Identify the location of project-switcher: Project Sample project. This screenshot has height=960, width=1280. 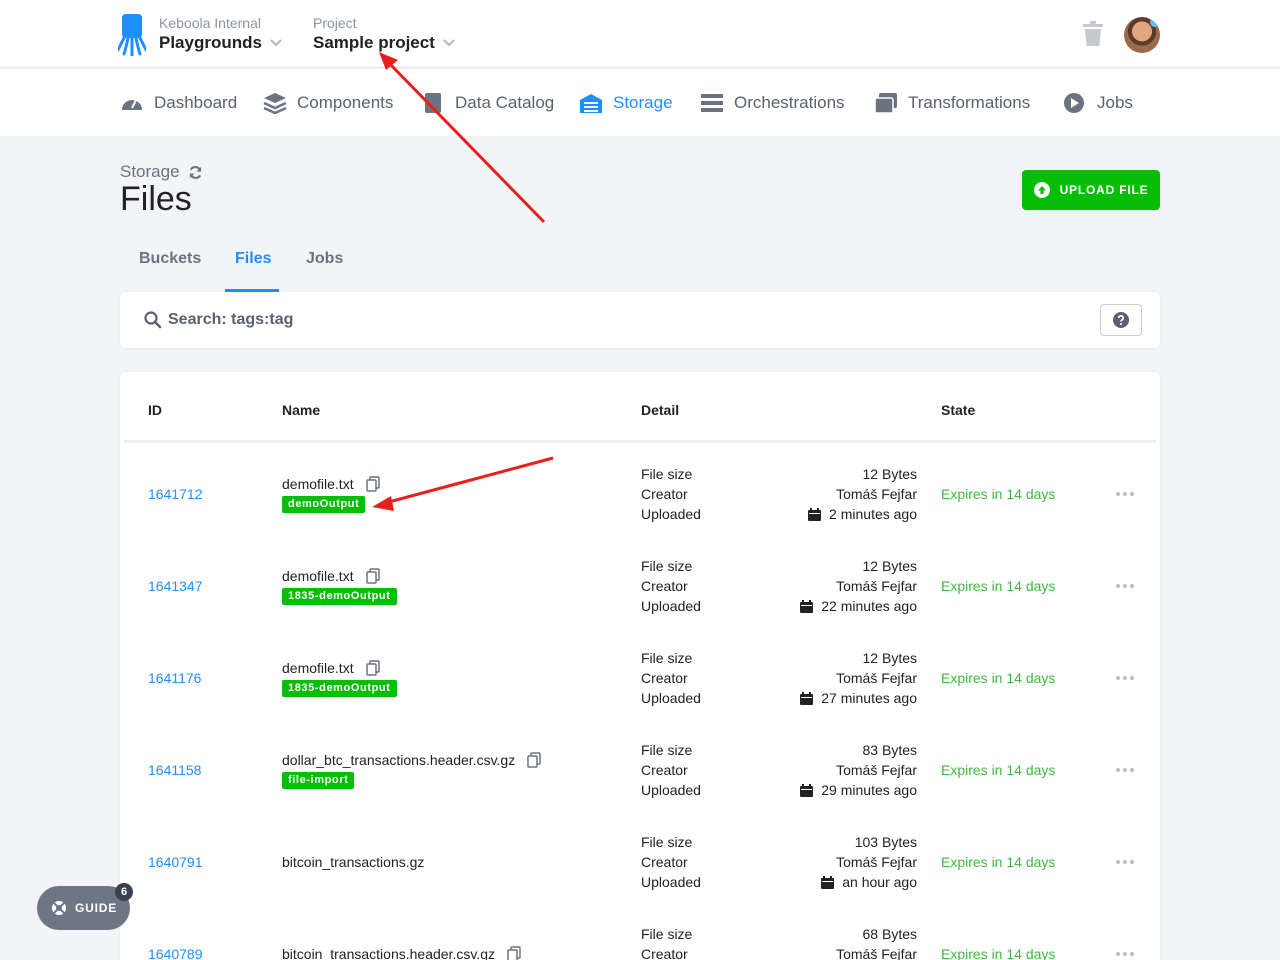
(384, 34).